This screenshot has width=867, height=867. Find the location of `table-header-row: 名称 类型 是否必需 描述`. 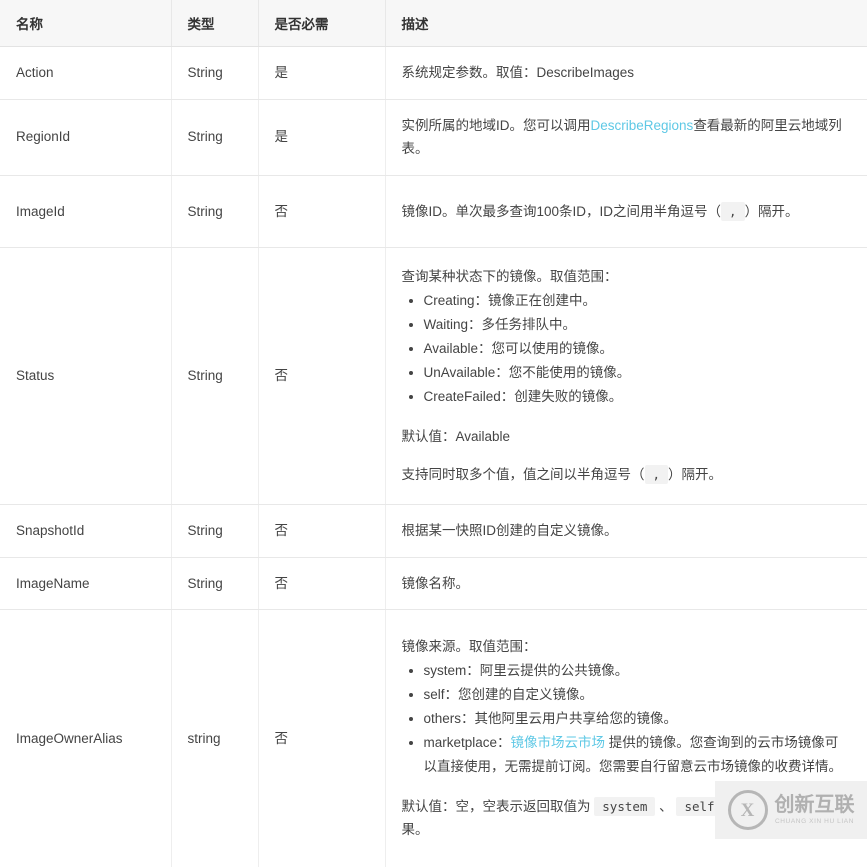

table-header-row: 名称 类型 是否必需 描述 is located at coordinates (433, 23).